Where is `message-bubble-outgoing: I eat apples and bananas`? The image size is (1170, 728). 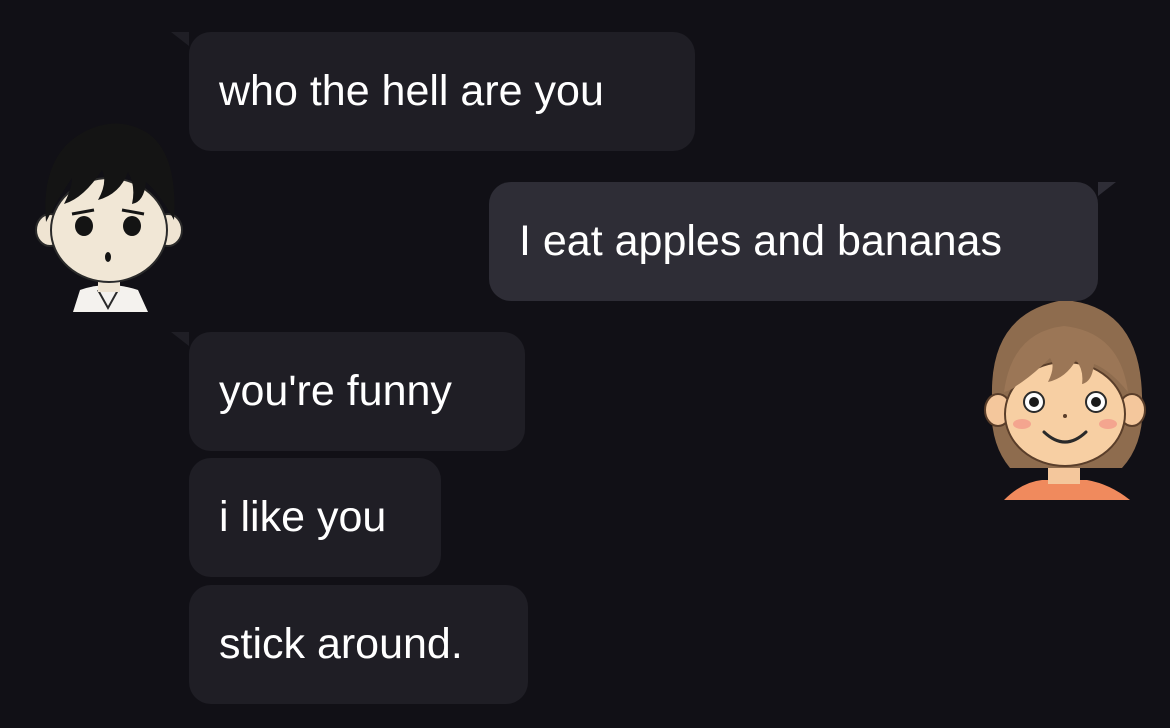 message-bubble-outgoing: I eat apples and bananas is located at coordinates (802, 241).